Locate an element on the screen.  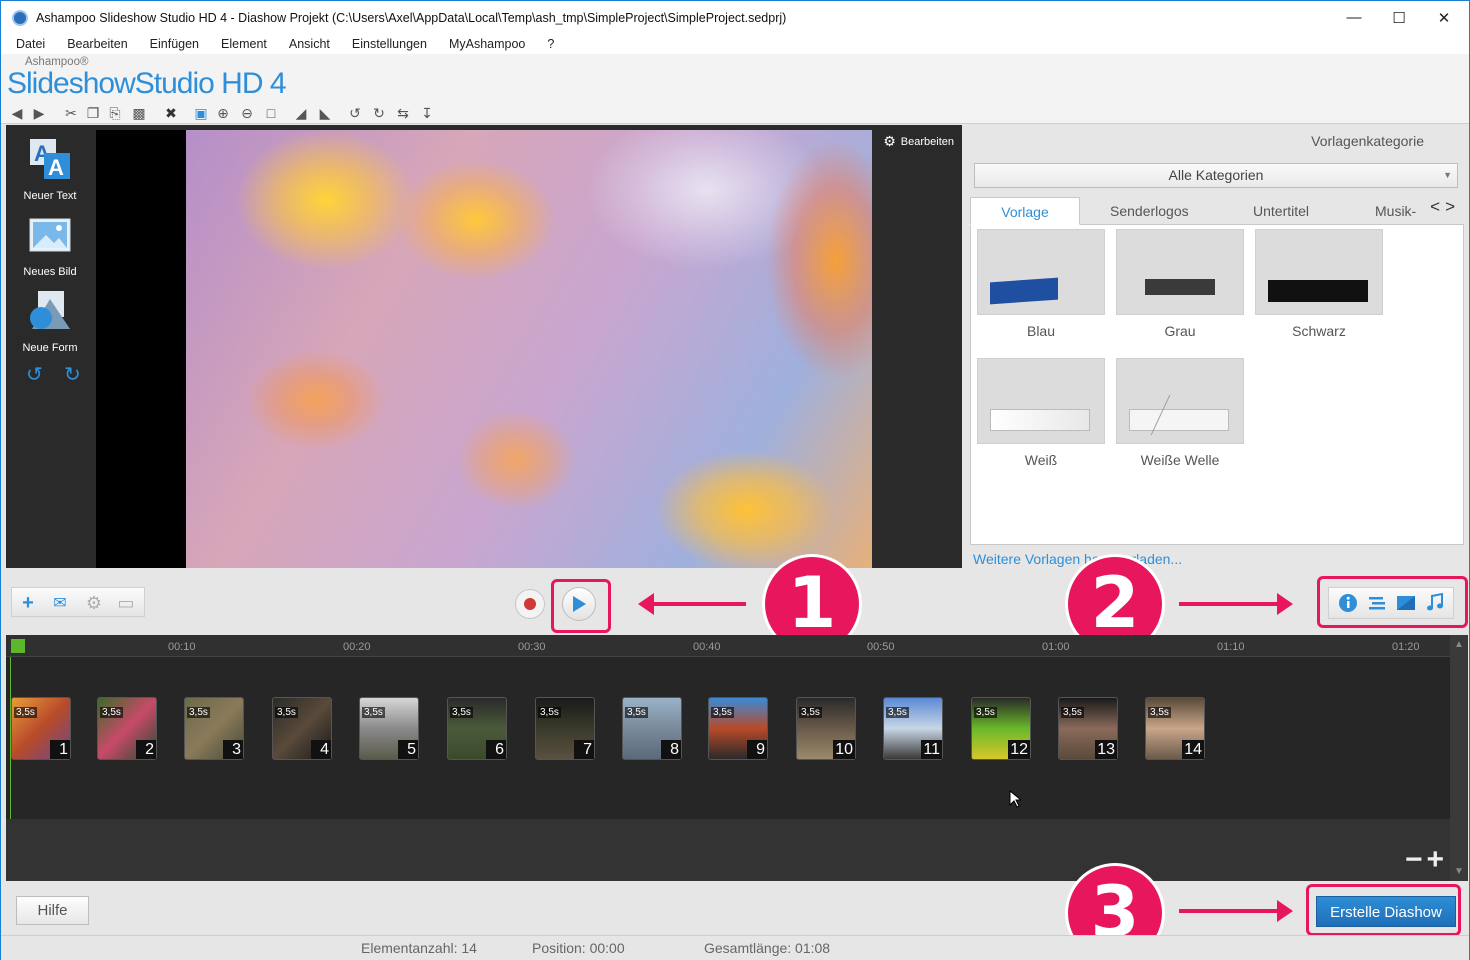
add-icon: + is located at coordinates (28, 603).